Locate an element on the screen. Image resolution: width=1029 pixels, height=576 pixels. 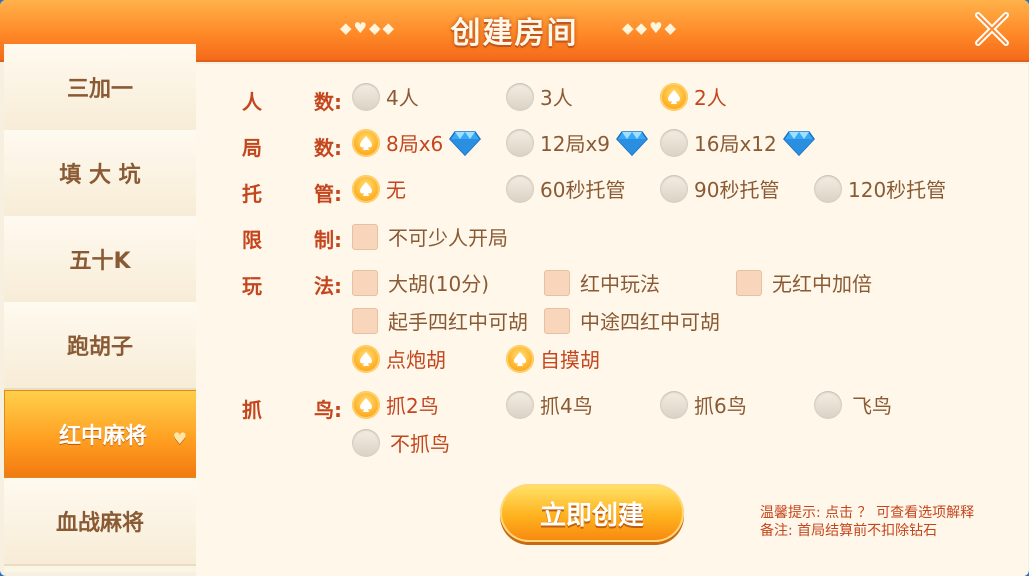
hosting-option-90: 90秒托管 is located at coordinates (719, 188).